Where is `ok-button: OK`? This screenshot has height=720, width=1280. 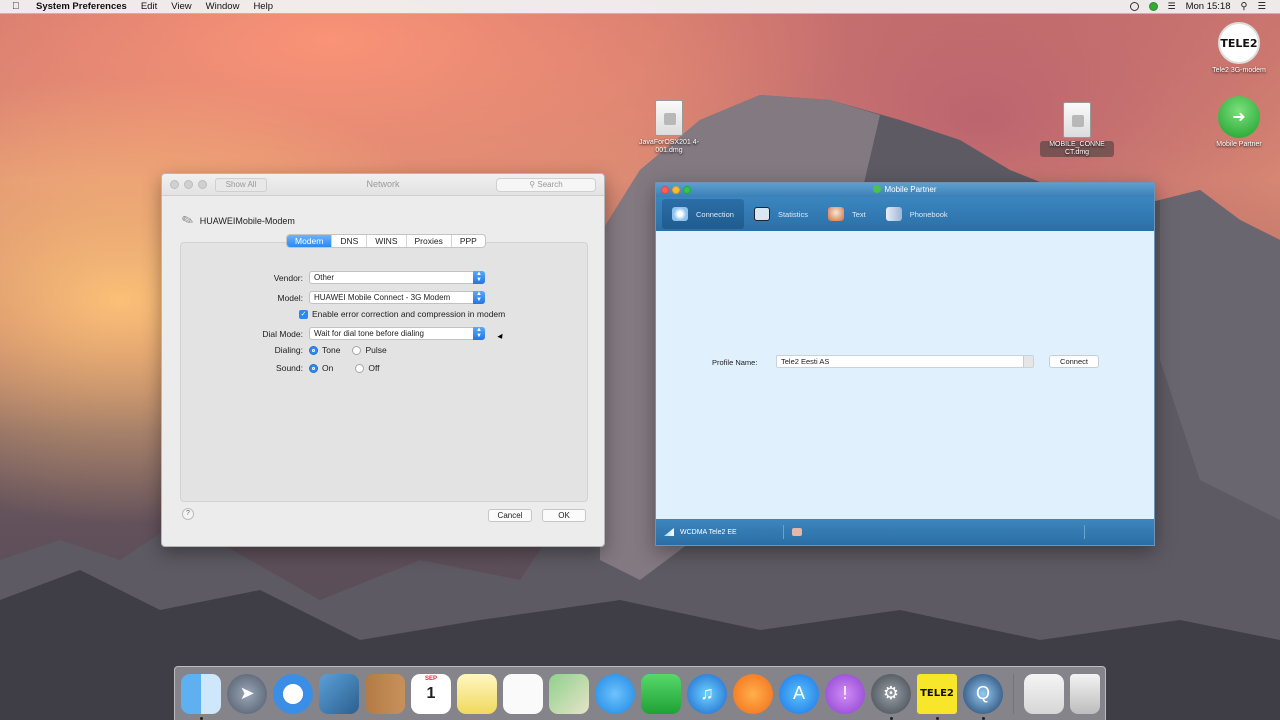 ok-button: OK is located at coordinates (564, 515).